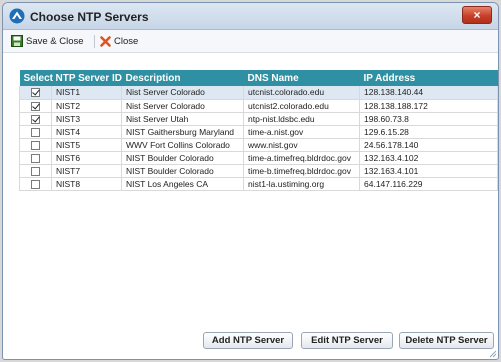  I want to click on server-id-cell: NIST5, so click(86, 145).